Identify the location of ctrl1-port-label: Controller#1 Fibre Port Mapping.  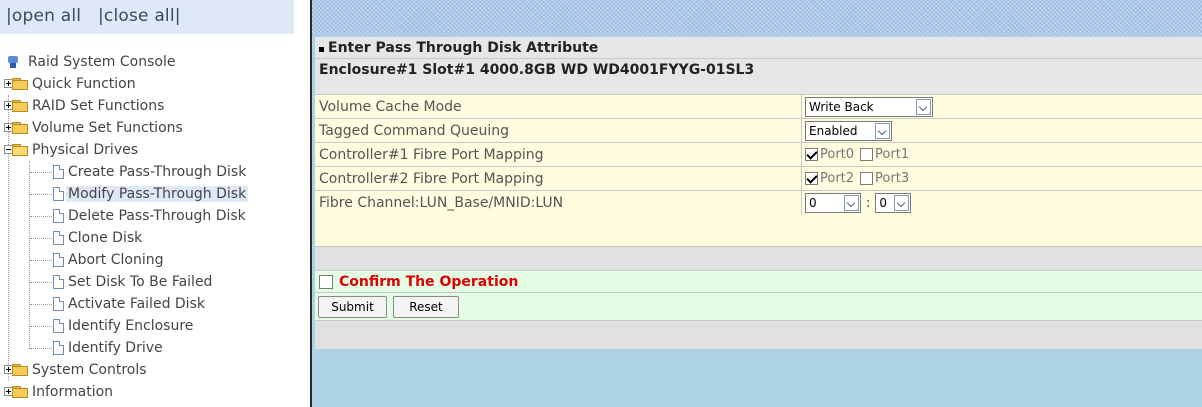
(431, 154).